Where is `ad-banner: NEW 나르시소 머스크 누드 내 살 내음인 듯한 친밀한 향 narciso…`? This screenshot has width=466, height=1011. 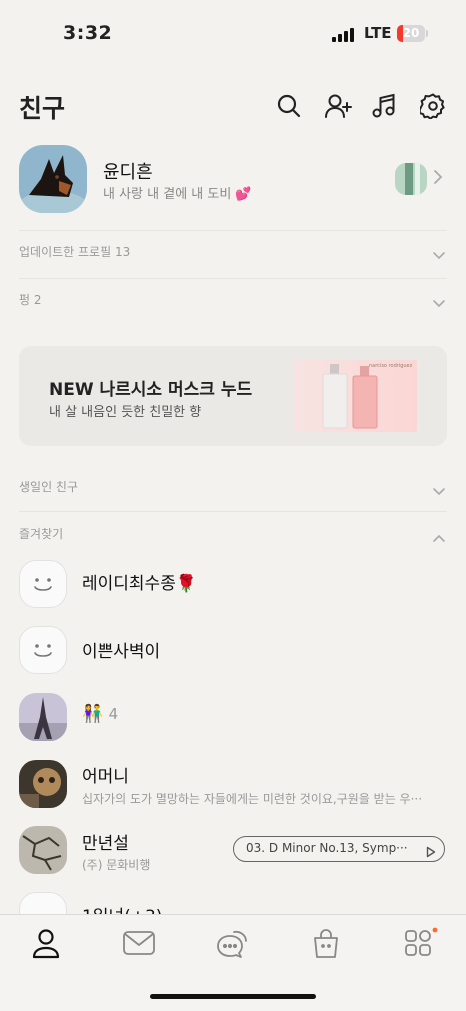
ad-banner: NEW 나르시소 머스크 누드 내 살 내음인 듯한 친밀한 향 narciso… is located at coordinates (233, 396).